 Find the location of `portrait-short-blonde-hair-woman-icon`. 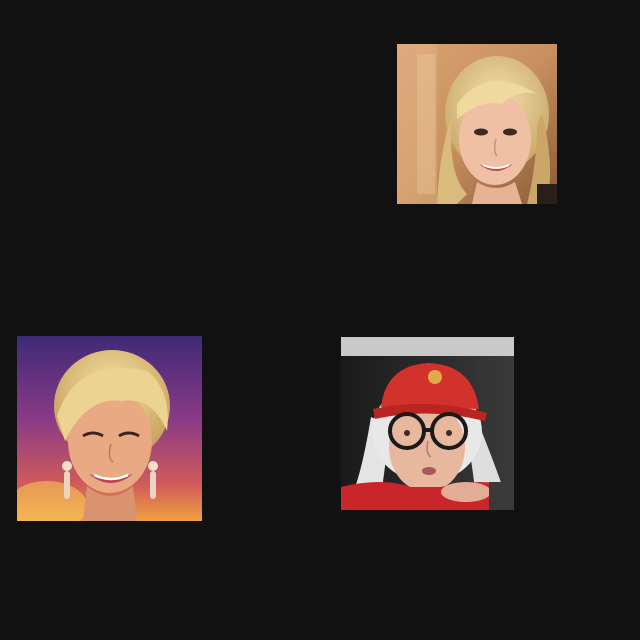

portrait-short-blonde-hair-woman-icon is located at coordinates (109, 428).